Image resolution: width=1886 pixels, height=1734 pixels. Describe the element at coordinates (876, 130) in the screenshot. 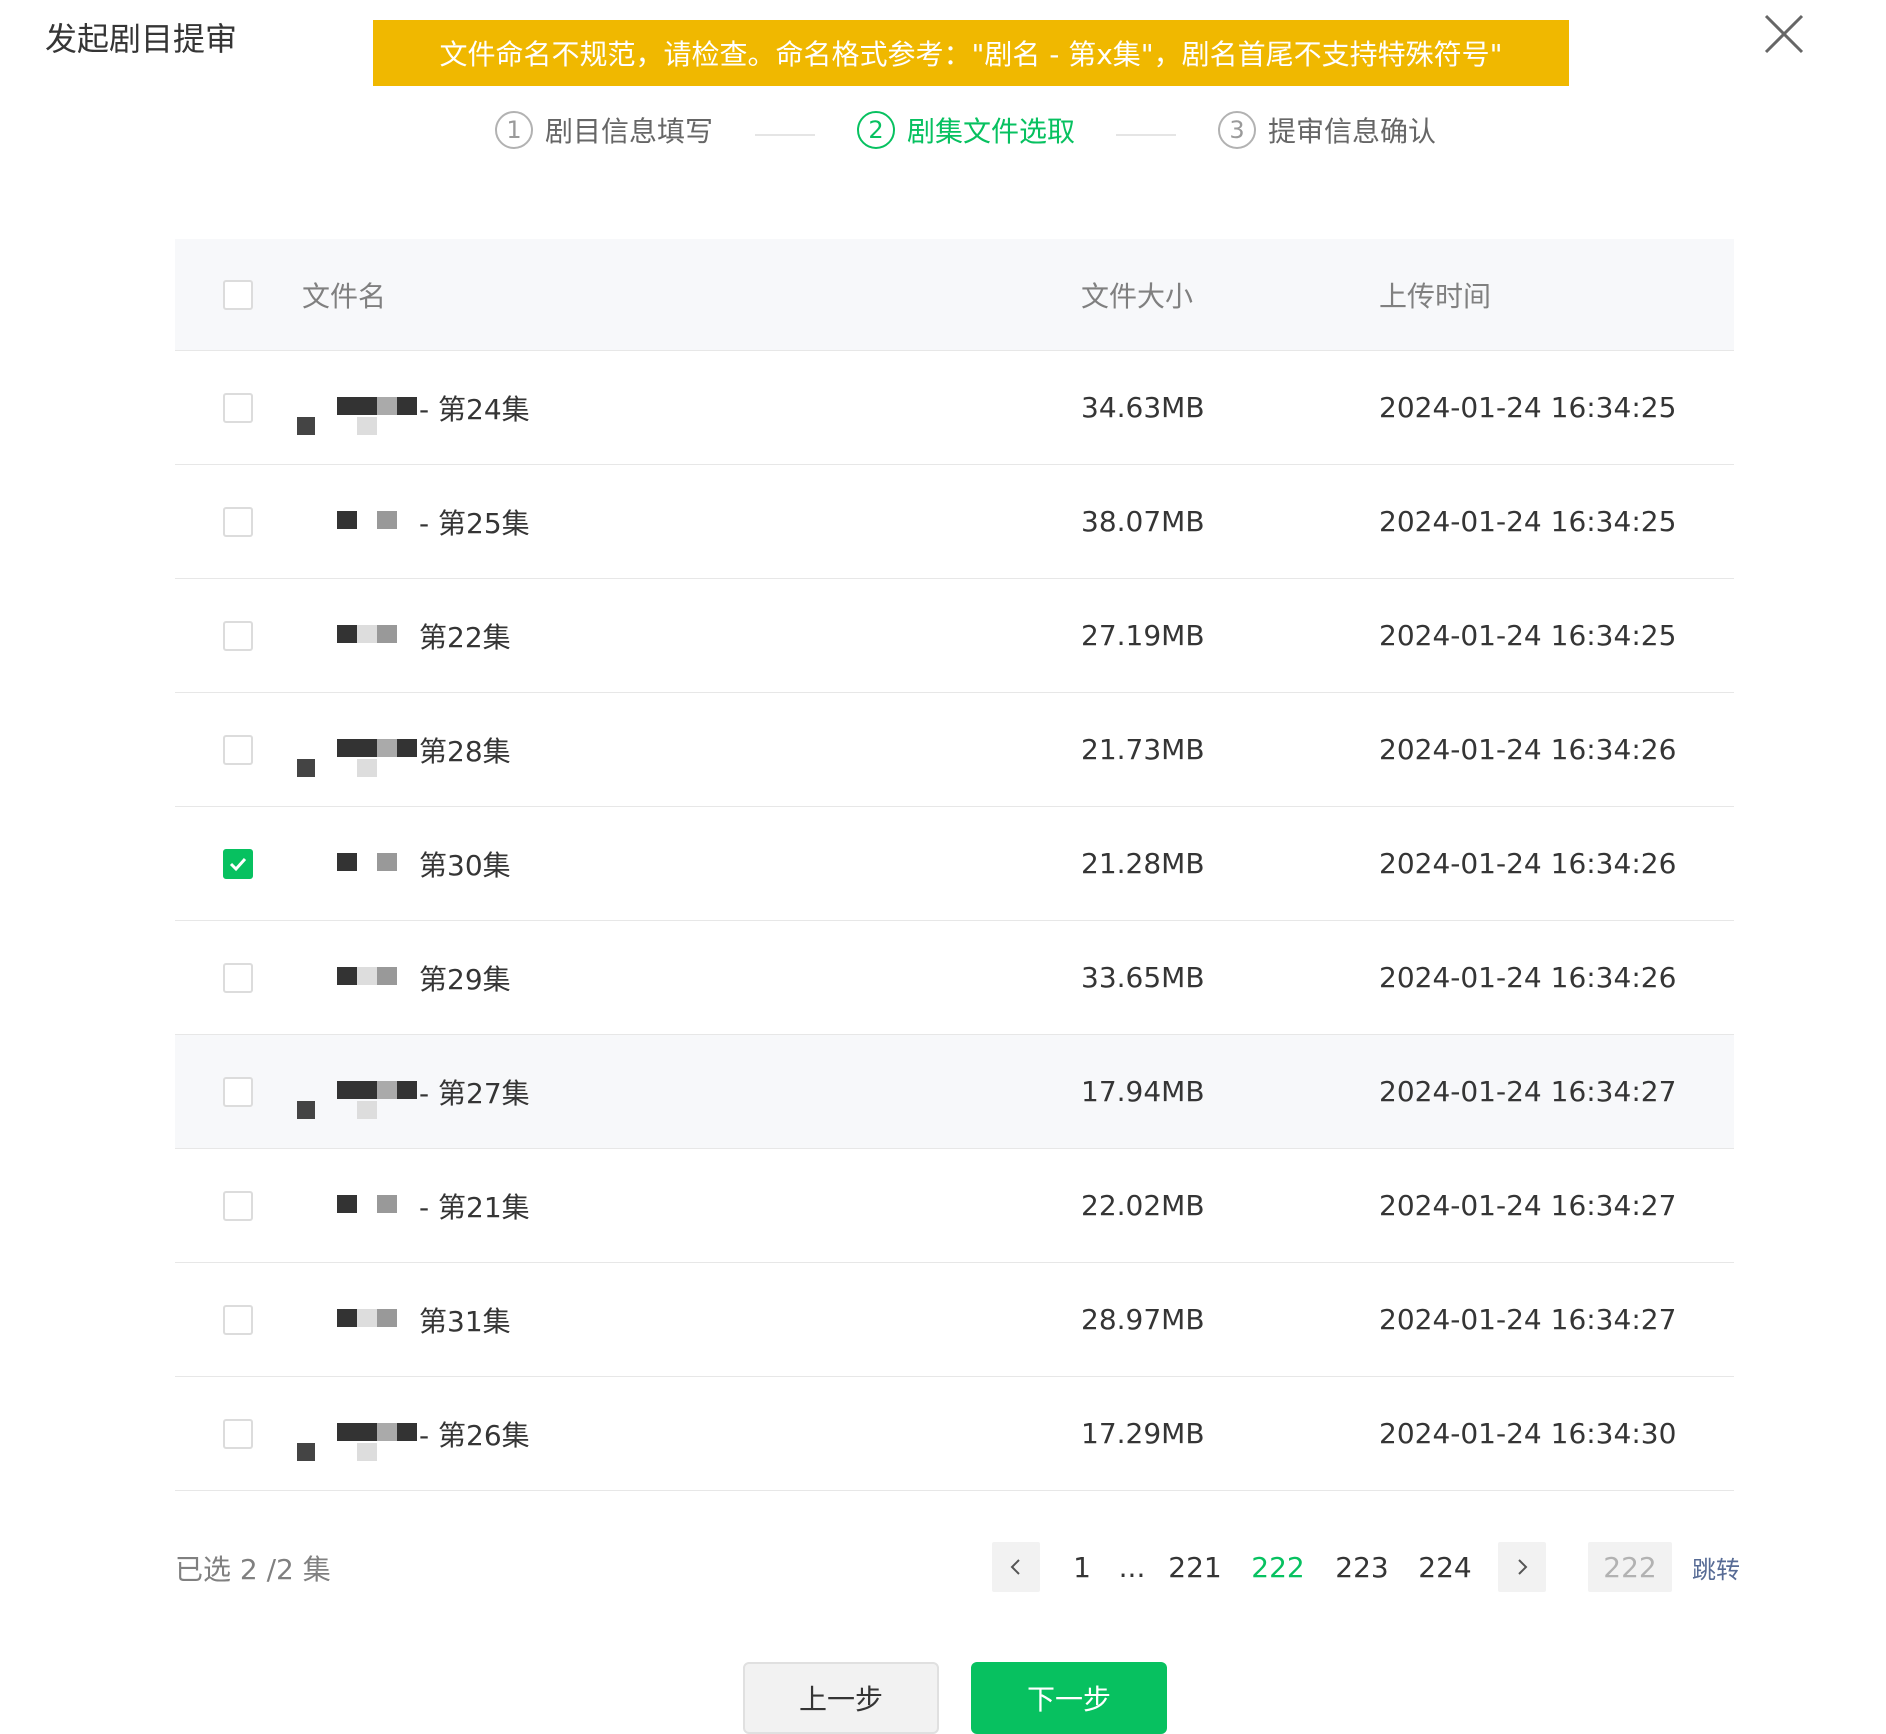

I see `step-2-number: 2` at that location.